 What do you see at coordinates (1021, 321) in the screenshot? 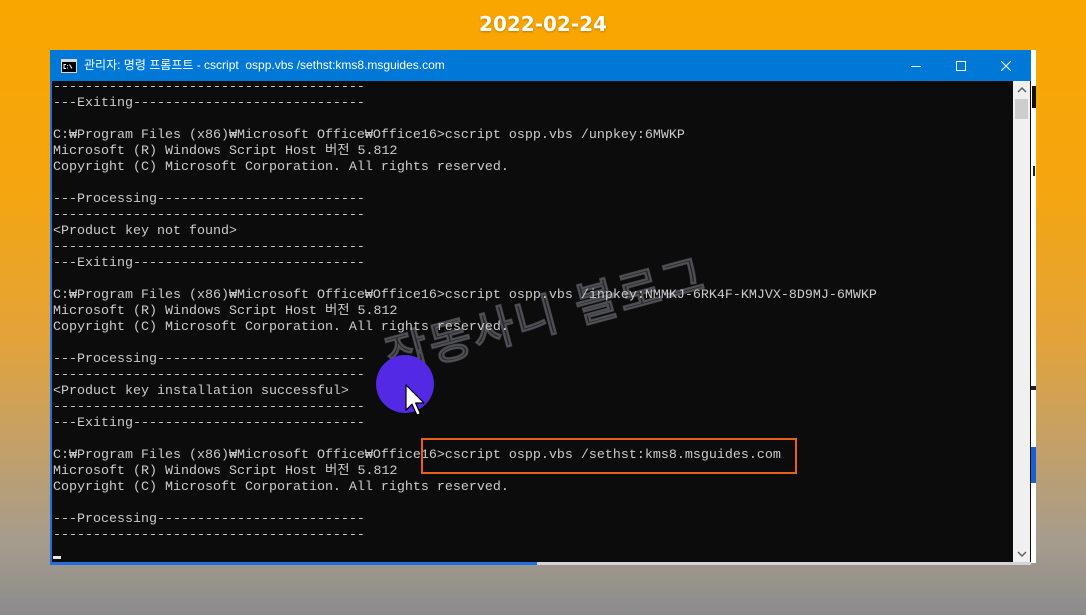
I see `vertical-scrollbar` at bounding box center [1021, 321].